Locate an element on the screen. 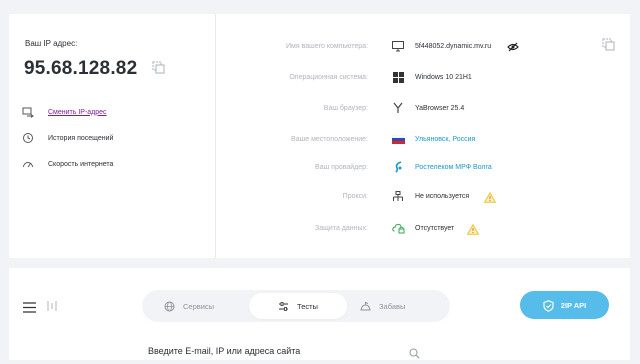 This screenshot has height=364, width=640. tab-games-label: Забавы is located at coordinates (392, 306).